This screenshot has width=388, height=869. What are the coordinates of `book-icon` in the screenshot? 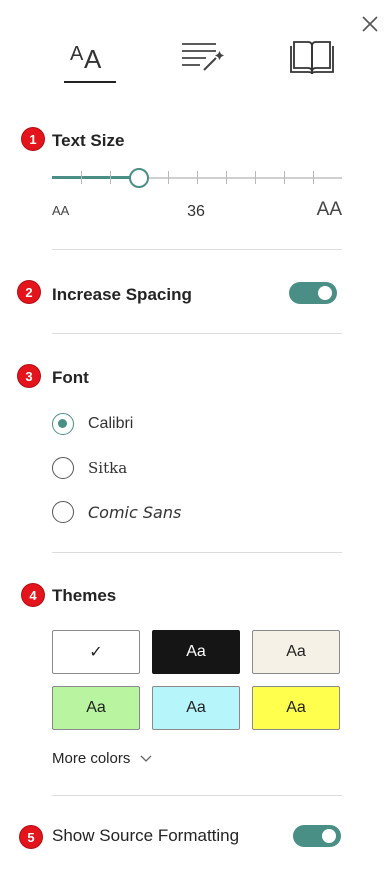 It's located at (312, 58).